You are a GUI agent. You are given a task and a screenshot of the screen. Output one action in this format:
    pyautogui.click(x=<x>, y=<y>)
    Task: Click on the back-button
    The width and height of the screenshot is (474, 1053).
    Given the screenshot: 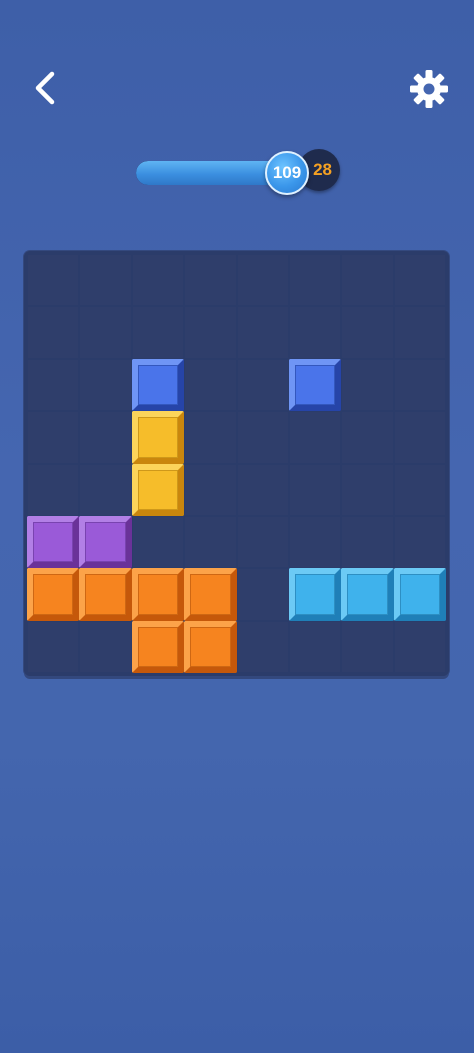 What is the action you would take?
    pyautogui.click(x=46, y=88)
    